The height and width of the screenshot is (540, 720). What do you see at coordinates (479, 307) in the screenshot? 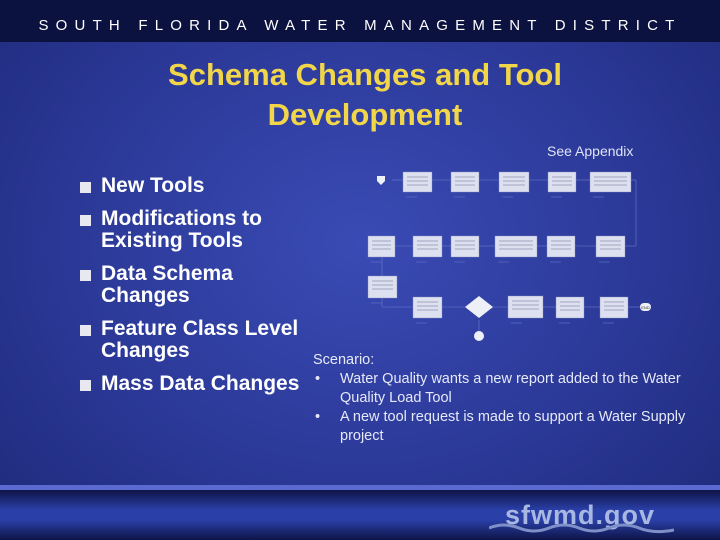
I see `decision-diamond` at bounding box center [479, 307].